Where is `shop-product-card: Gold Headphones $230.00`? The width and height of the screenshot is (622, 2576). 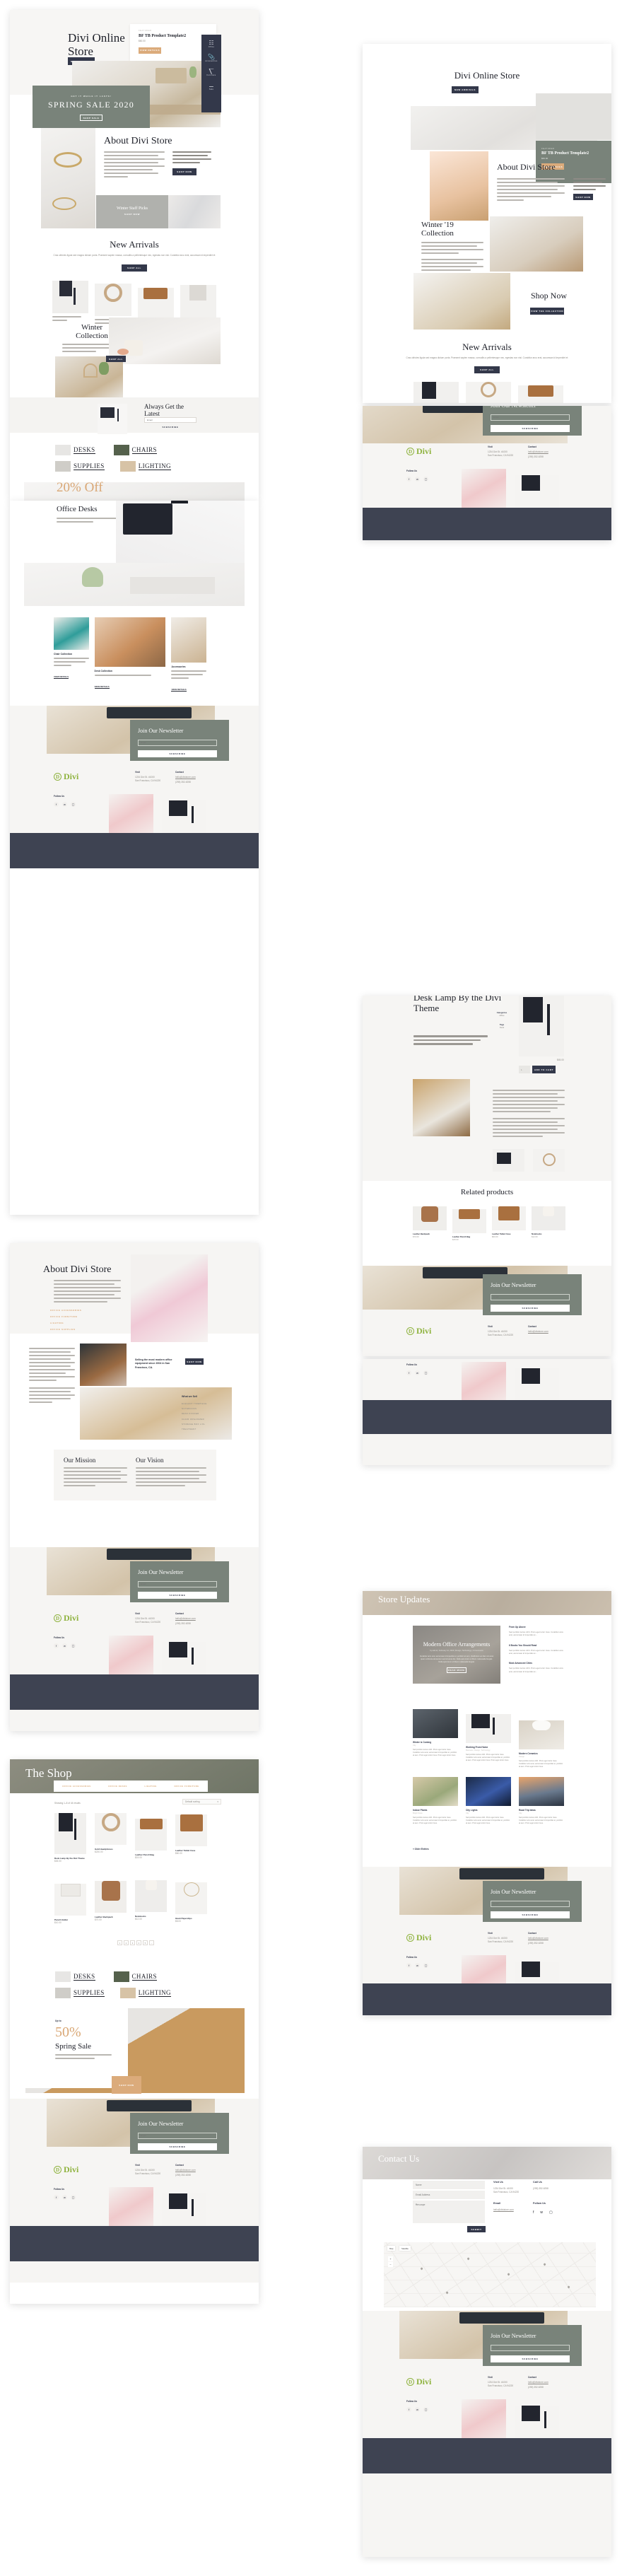 shop-product-card: Gold Headphones $230.00 is located at coordinates (111, 1835).